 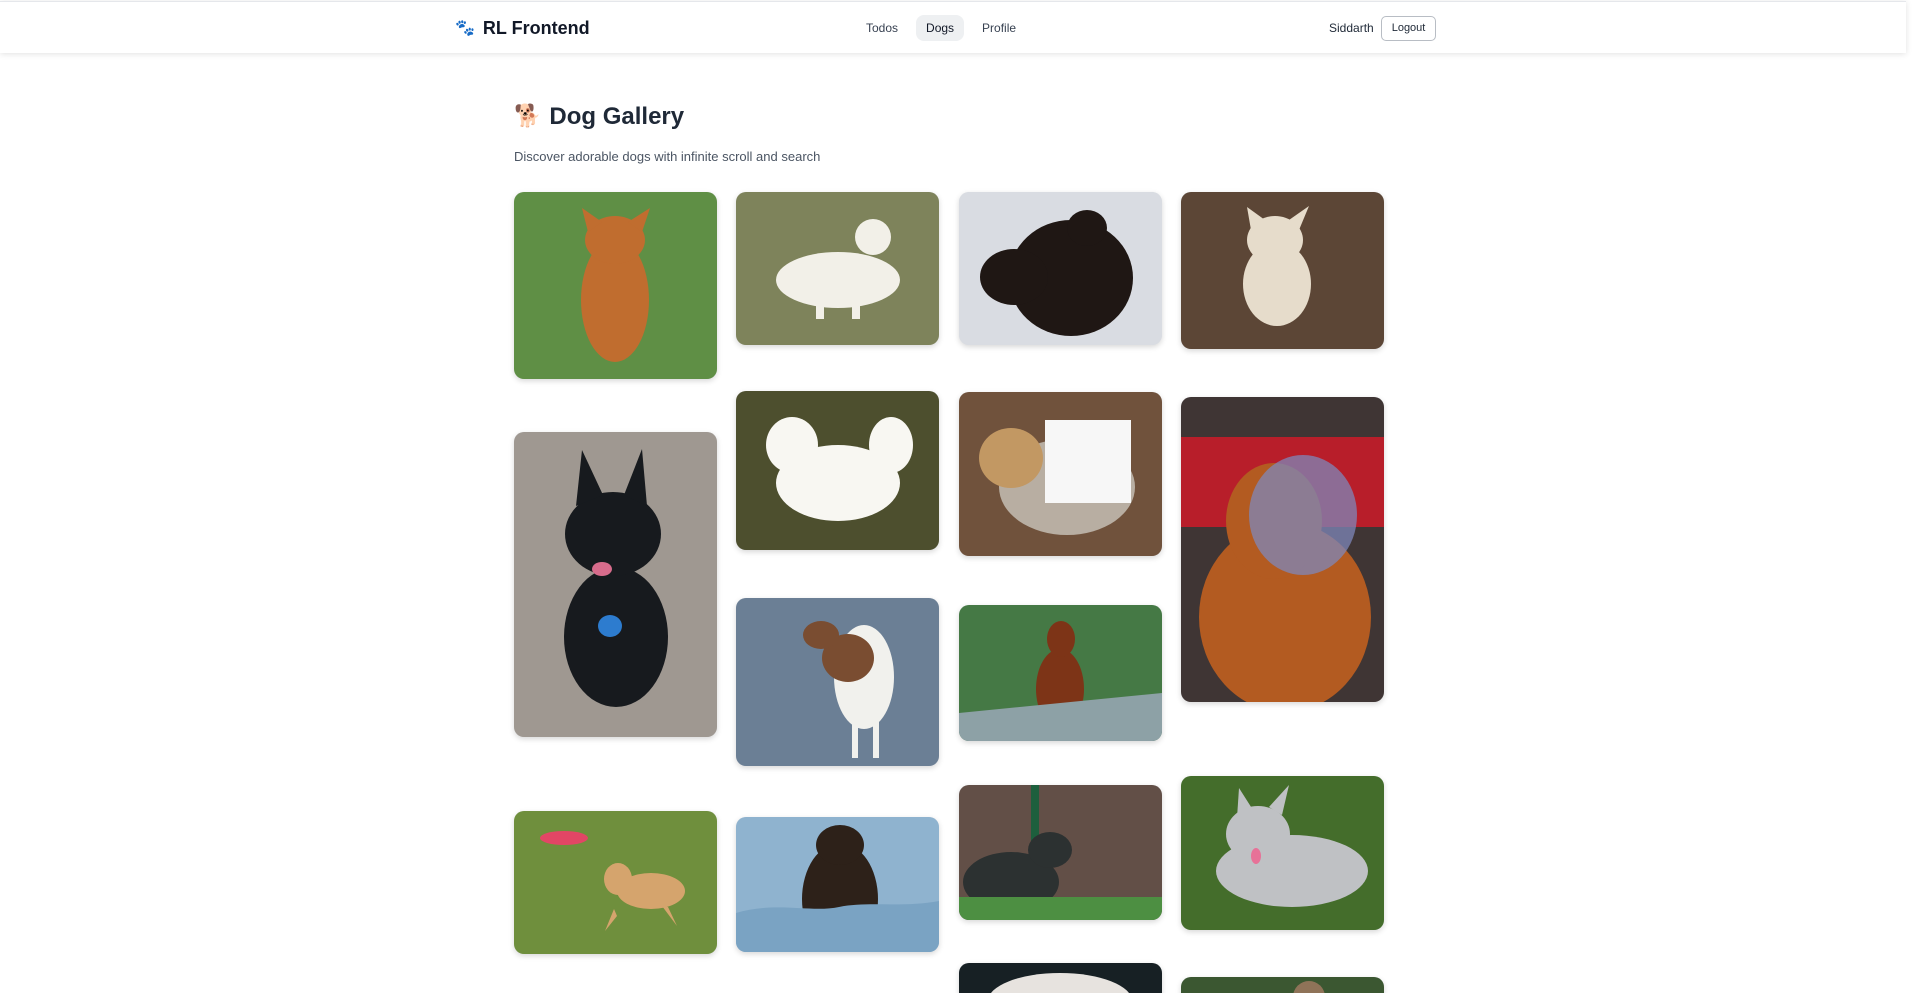 I want to click on paw-icon: 🐾, so click(x=465, y=27).